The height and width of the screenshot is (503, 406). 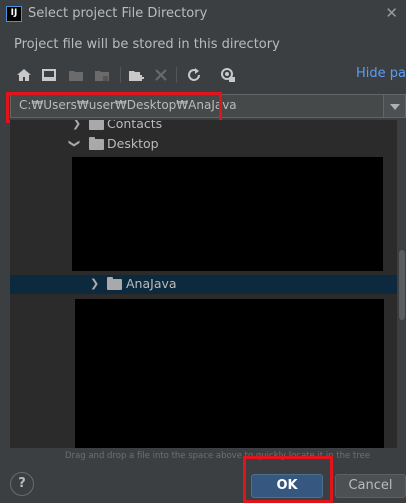 What do you see at coordinates (22, 484) in the screenshot?
I see `help-button: ?` at bounding box center [22, 484].